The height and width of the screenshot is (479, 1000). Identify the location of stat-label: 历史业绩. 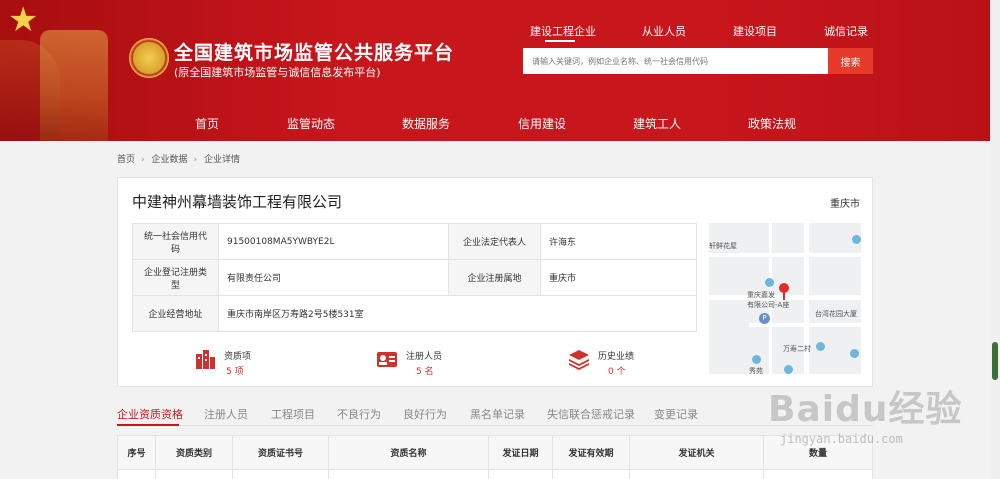
(616, 357).